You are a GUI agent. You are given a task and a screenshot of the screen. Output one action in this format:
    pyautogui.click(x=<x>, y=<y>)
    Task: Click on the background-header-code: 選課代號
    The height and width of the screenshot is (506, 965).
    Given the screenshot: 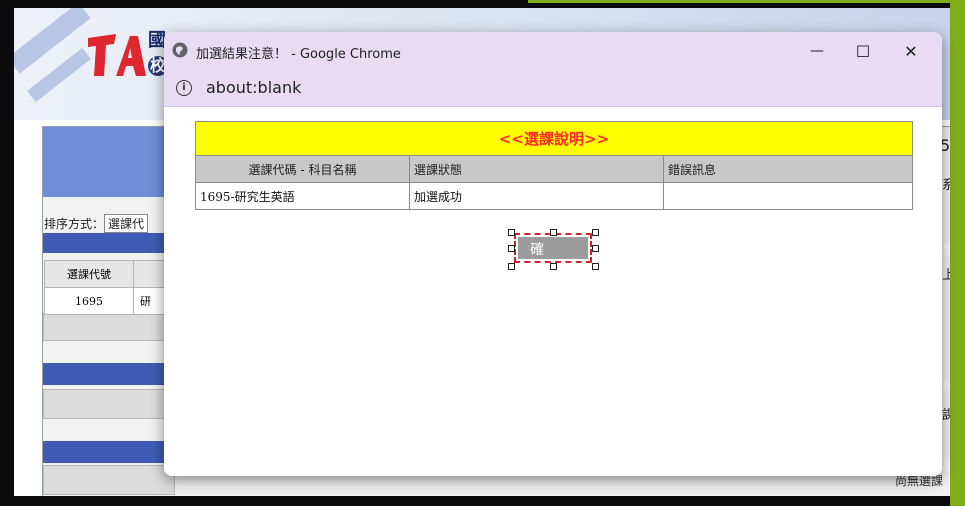 What is the action you would take?
    pyautogui.click(x=89, y=274)
    